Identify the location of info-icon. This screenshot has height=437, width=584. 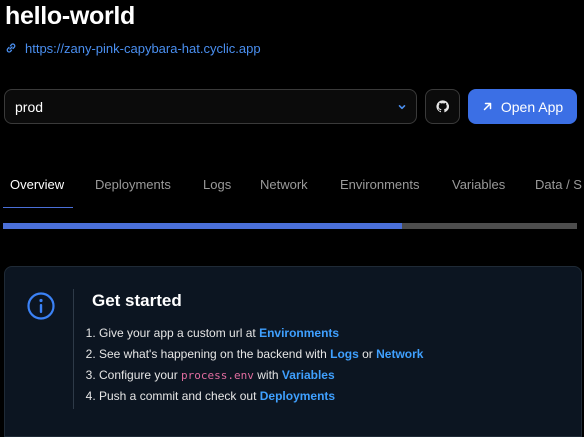
(41, 306).